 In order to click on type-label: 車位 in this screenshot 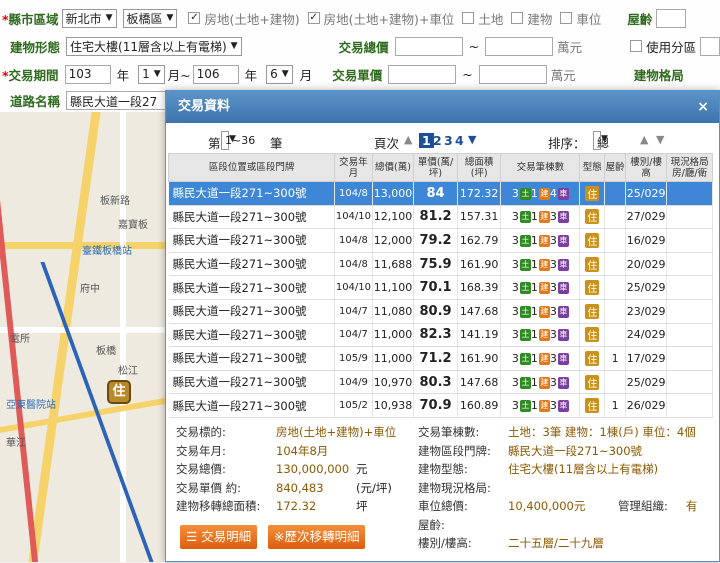, I will do `click(589, 19)`.